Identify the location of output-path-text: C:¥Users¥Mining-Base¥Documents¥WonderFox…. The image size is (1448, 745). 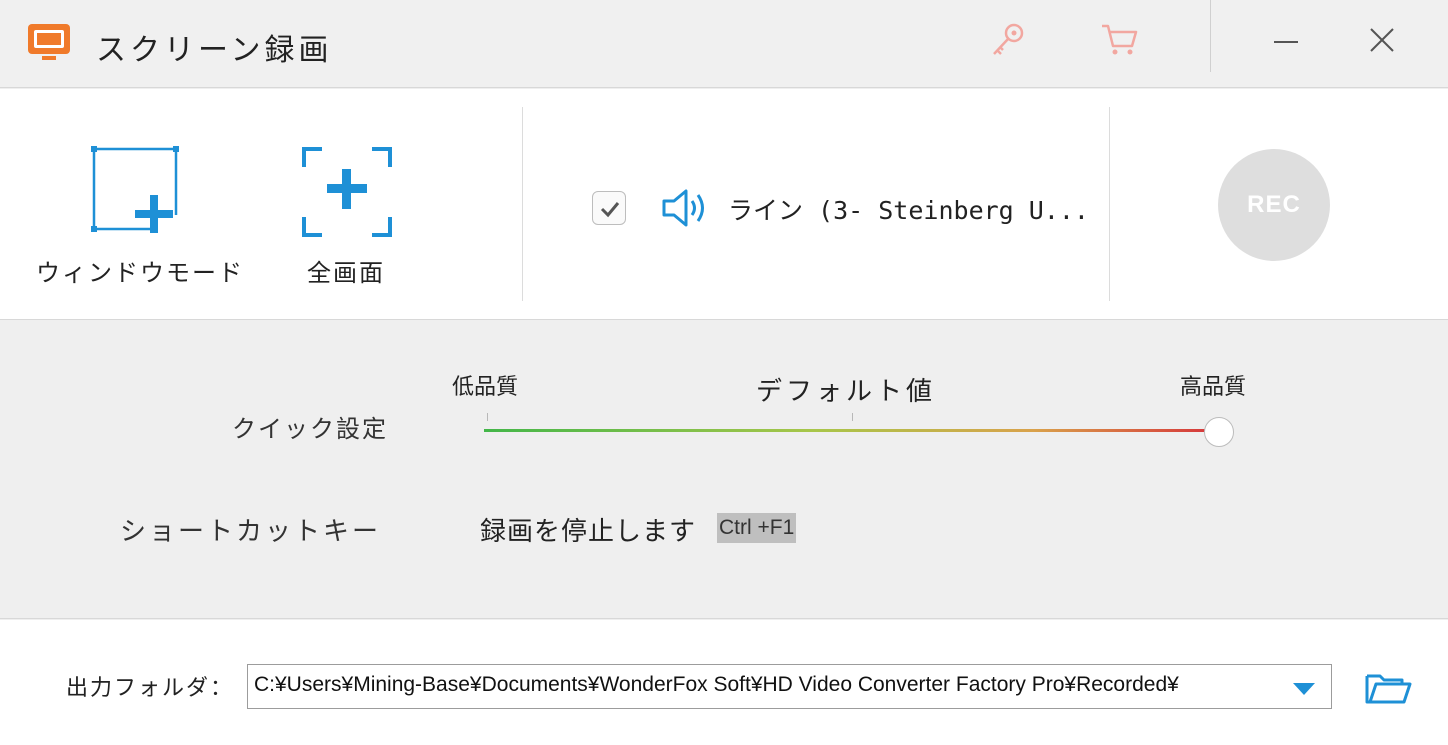
(716, 685).